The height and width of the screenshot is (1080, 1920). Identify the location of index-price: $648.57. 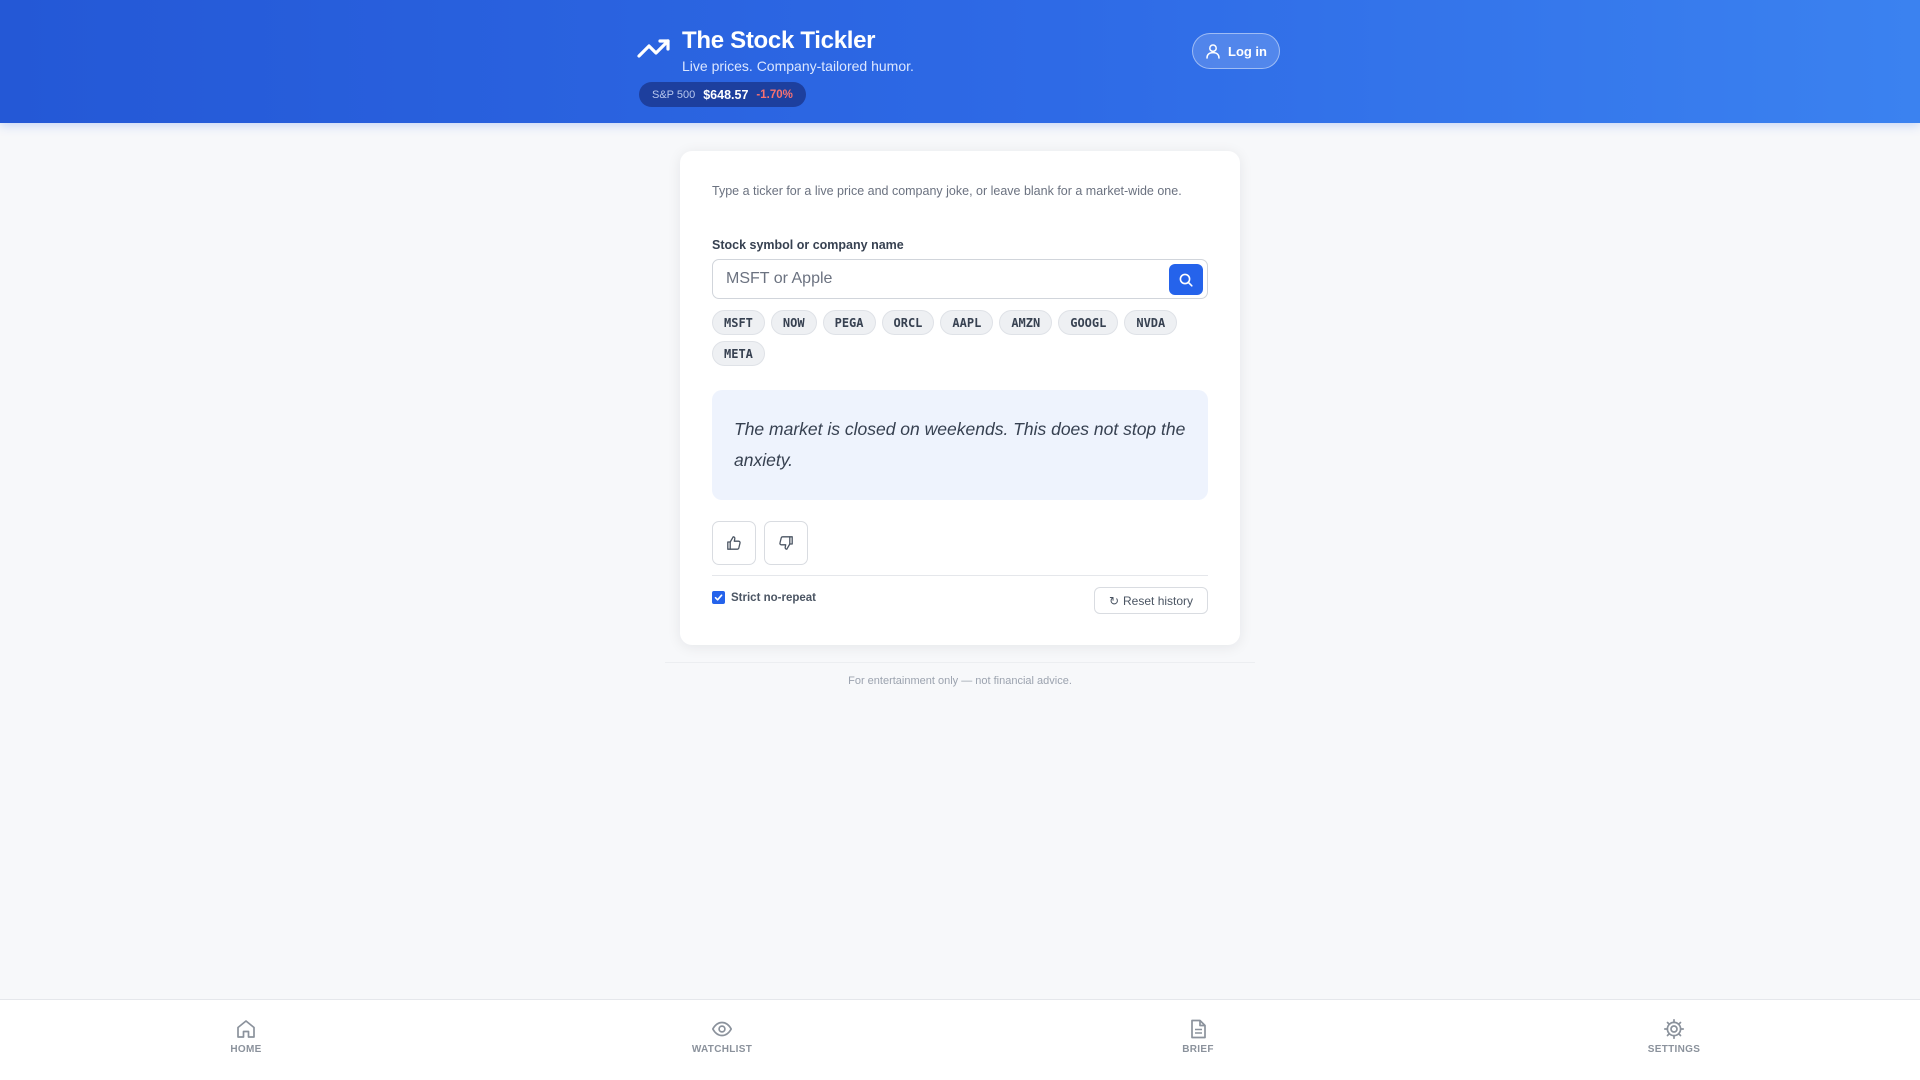
(726, 94).